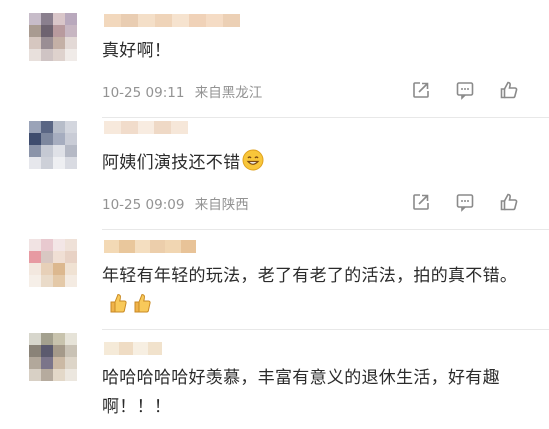  I want to click on comment-text-body: 年轻有年轻的玩法，老了有老了的活法，拍的真不错。, so click(310, 276).